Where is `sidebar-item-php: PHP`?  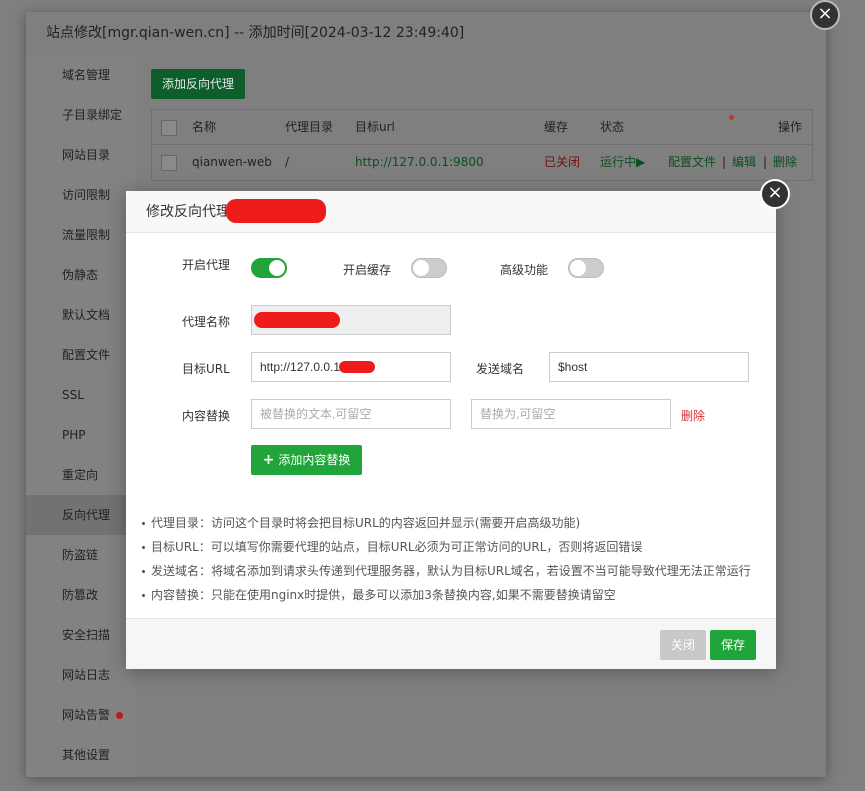 sidebar-item-php: PHP is located at coordinates (80, 435).